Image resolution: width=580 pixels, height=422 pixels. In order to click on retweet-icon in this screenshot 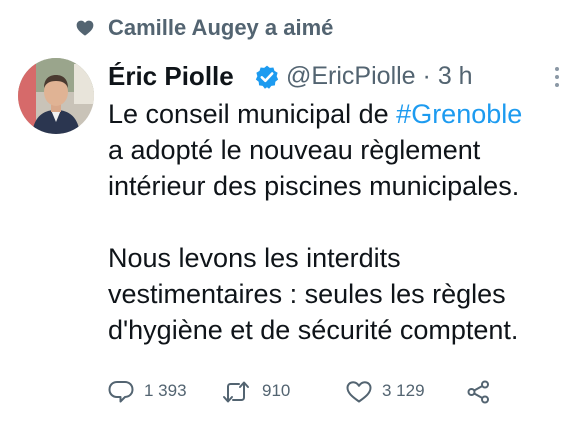, I will do `click(236, 392)`.